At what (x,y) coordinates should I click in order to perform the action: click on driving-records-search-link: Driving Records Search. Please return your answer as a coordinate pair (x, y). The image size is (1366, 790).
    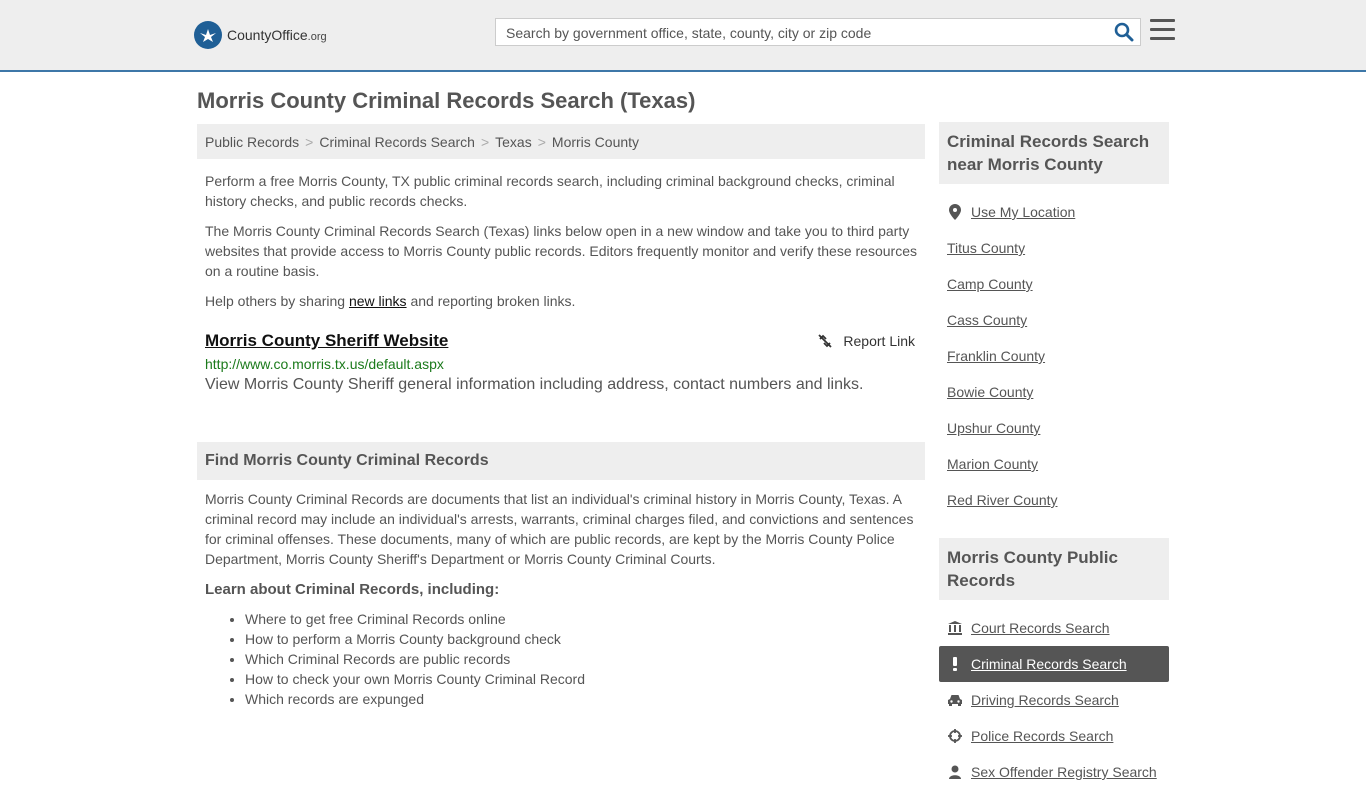
    Looking at the image, I should click on (1054, 700).